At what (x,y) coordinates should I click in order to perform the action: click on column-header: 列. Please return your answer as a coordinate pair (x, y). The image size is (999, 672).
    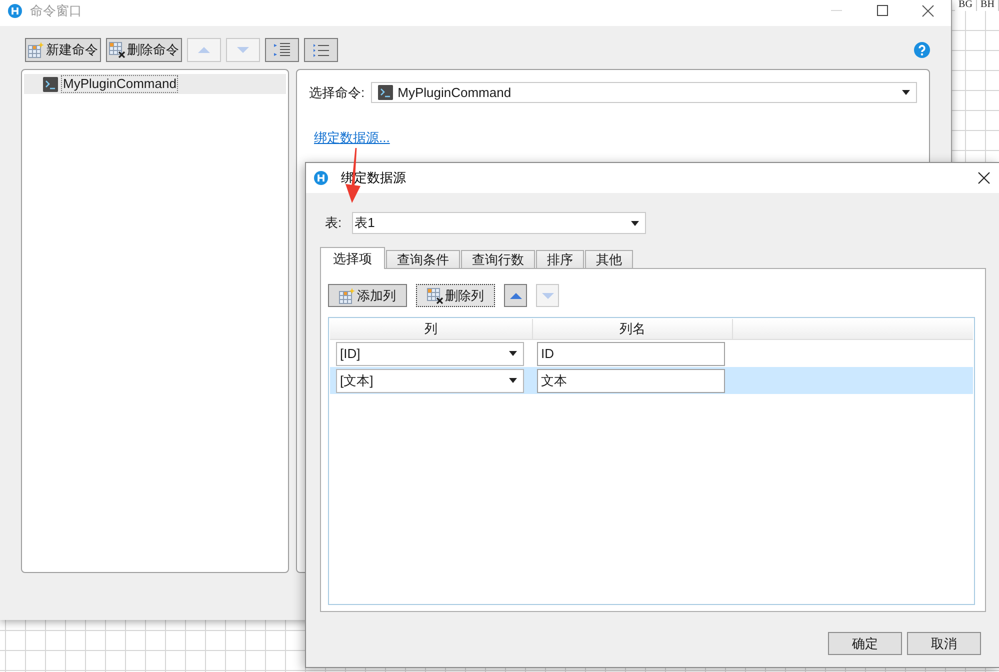
    Looking at the image, I should click on (431, 329).